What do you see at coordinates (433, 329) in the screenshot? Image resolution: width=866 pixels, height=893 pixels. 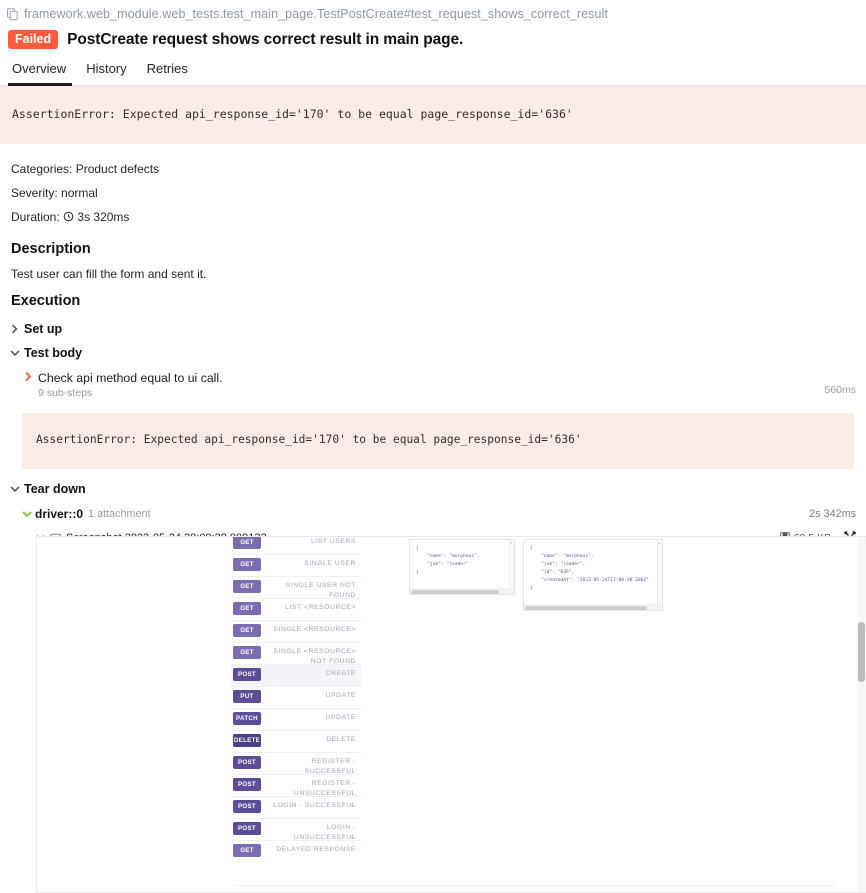 I see `execution-node-setup: Set up` at bounding box center [433, 329].